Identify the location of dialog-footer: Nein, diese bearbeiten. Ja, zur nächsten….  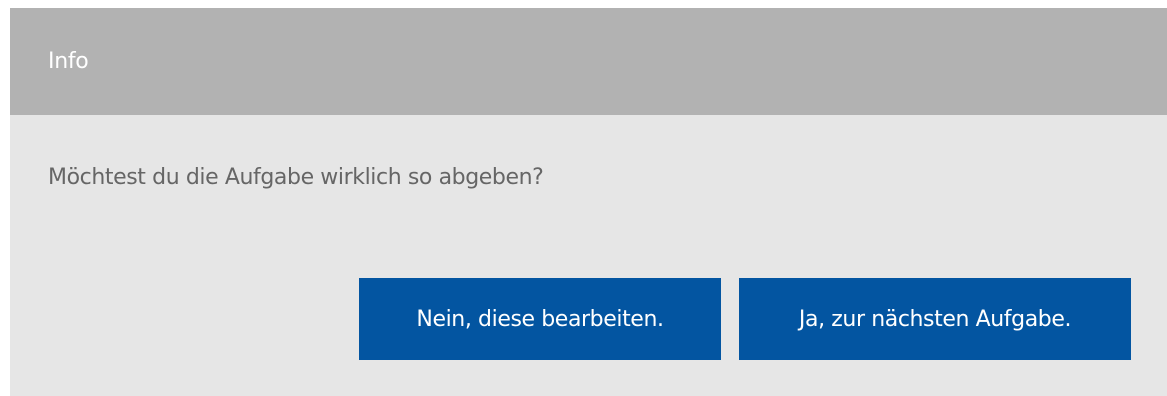
(745, 319).